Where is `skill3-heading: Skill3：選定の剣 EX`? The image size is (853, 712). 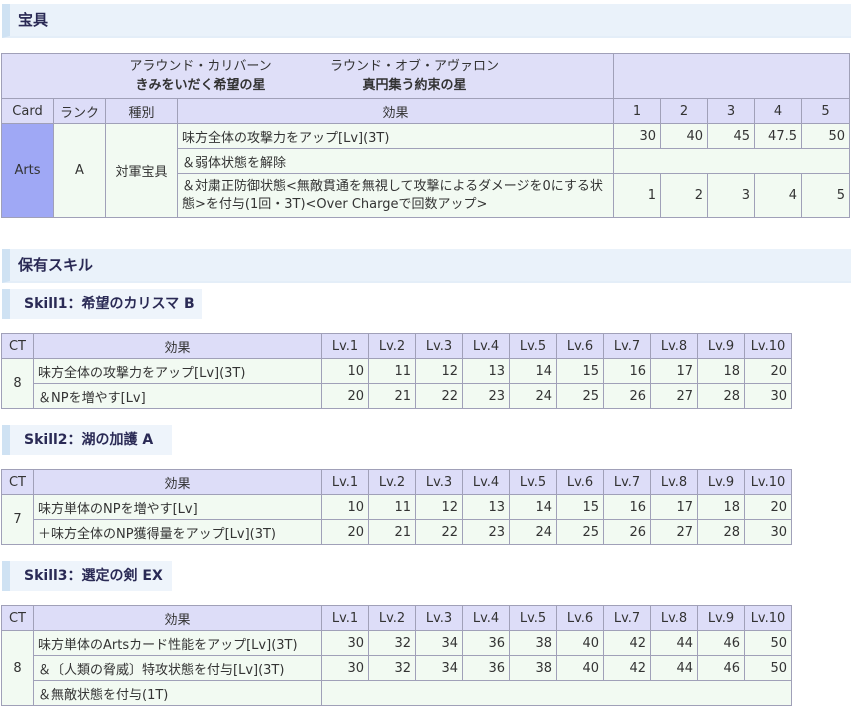 skill3-heading: Skill3：選定の剣 EX is located at coordinates (87, 576).